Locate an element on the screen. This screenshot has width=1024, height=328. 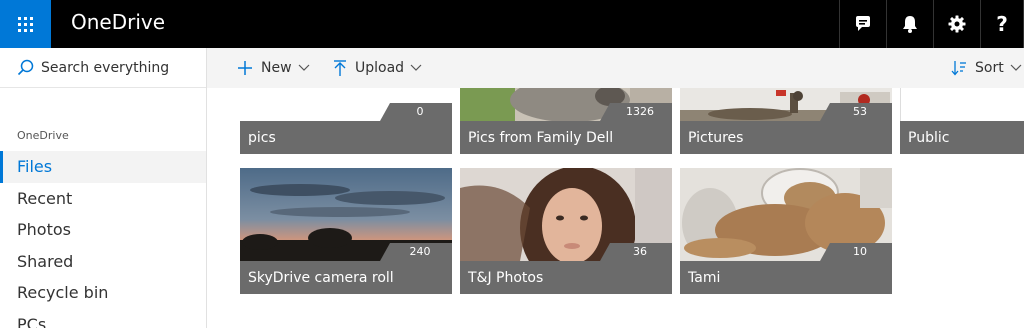
item-count: 240 is located at coordinates (420, 251).